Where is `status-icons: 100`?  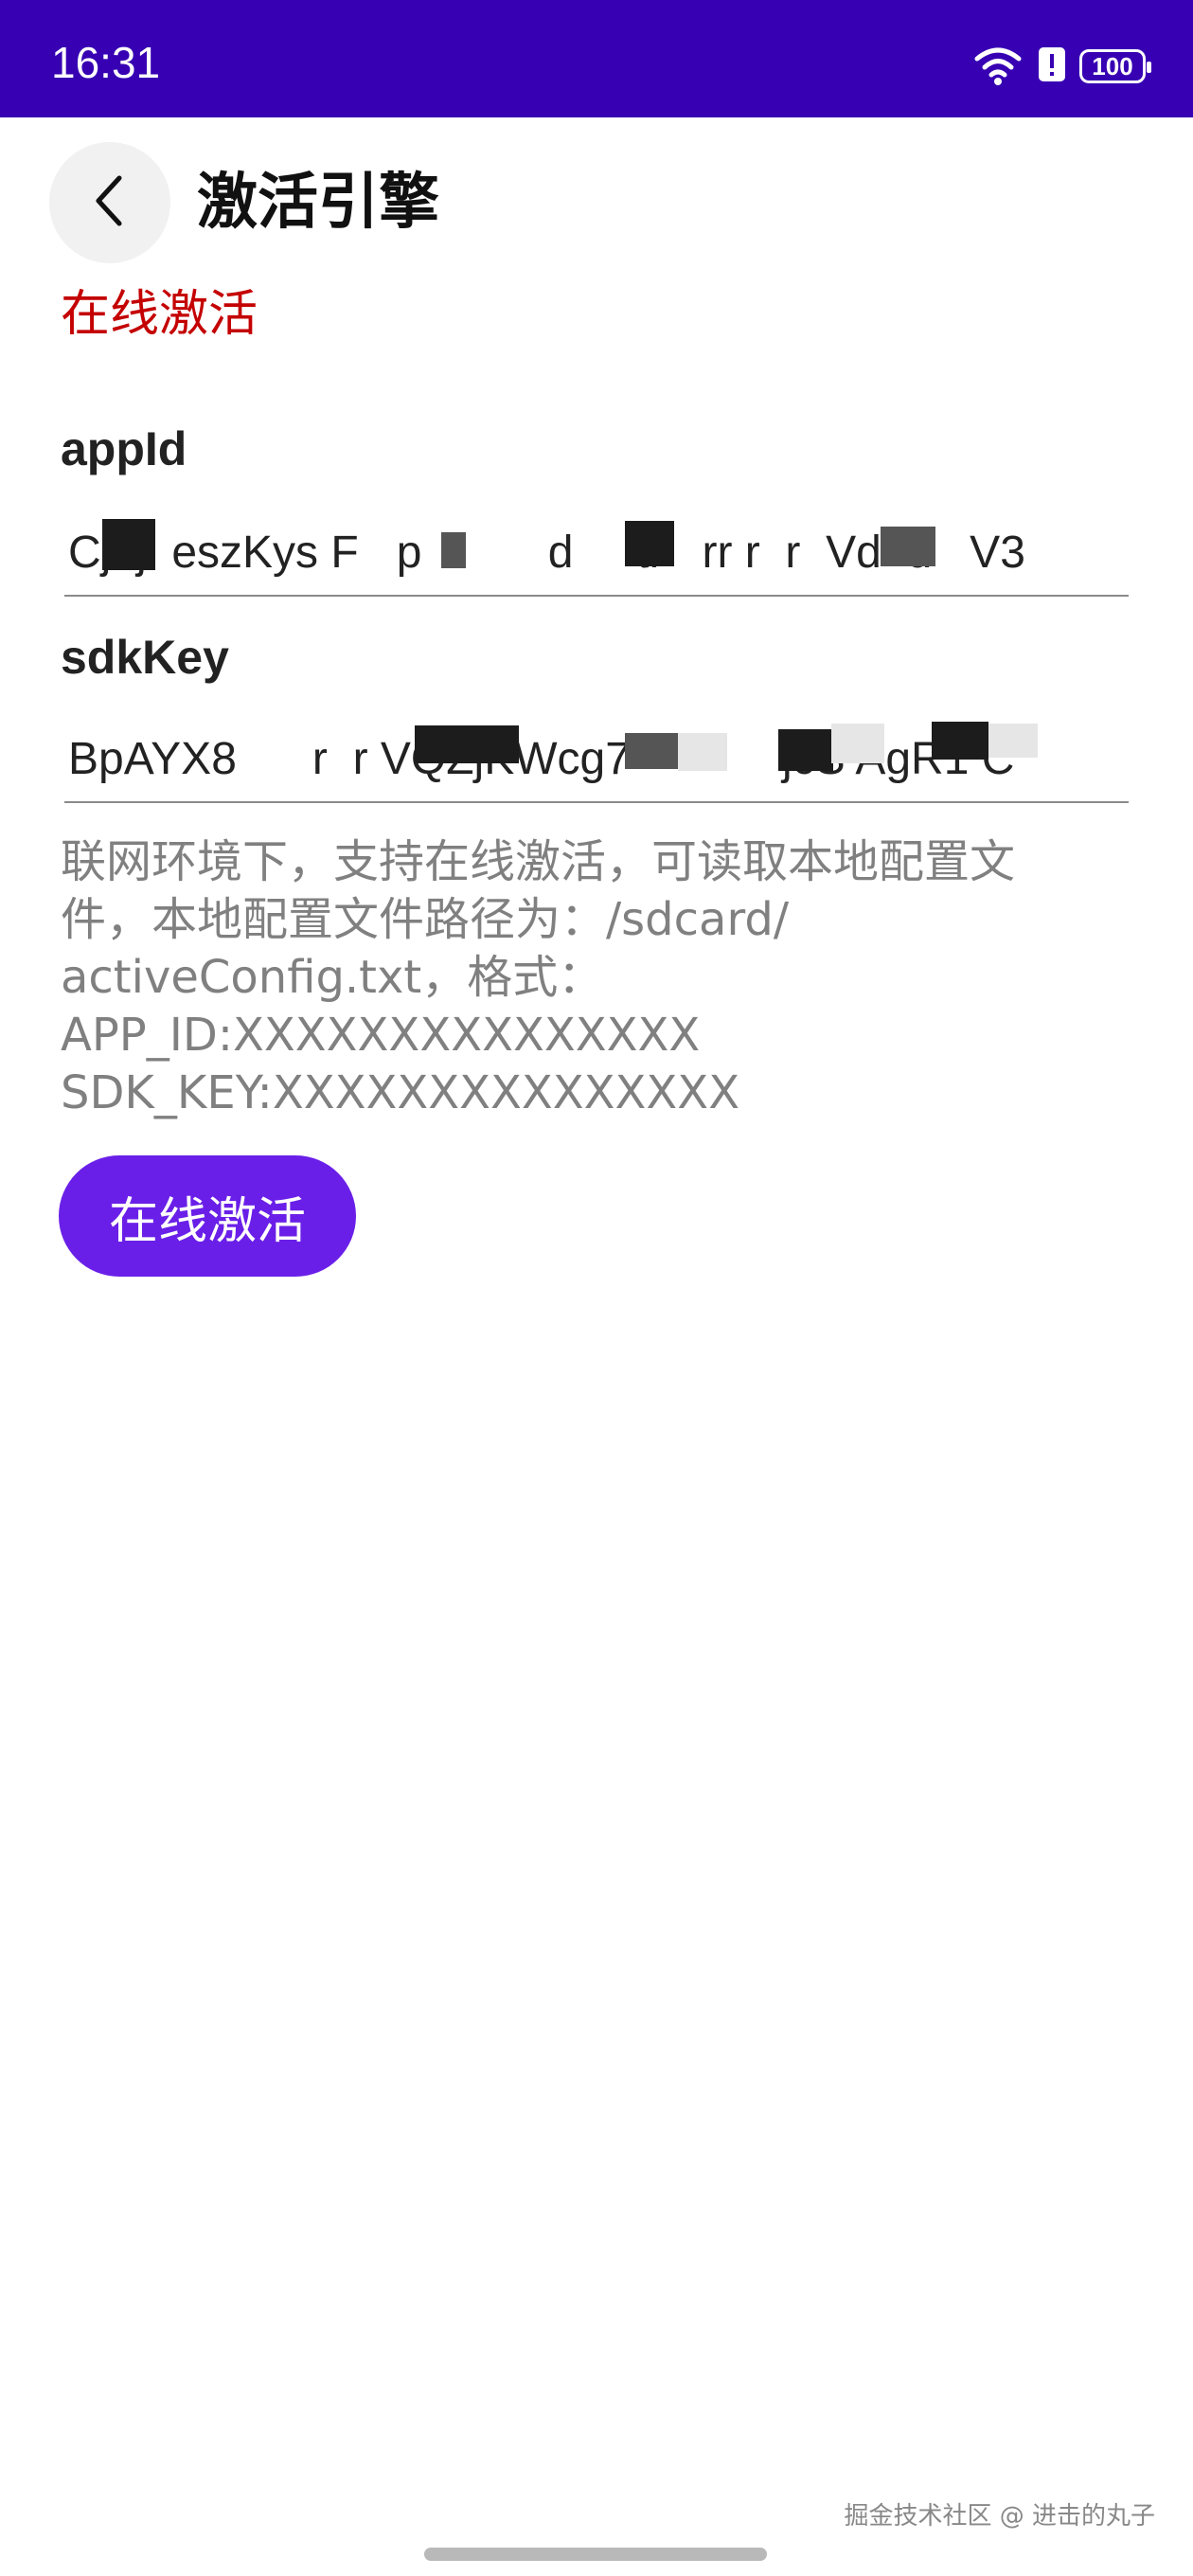 status-icons: 100 is located at coordinates (1061, 66).